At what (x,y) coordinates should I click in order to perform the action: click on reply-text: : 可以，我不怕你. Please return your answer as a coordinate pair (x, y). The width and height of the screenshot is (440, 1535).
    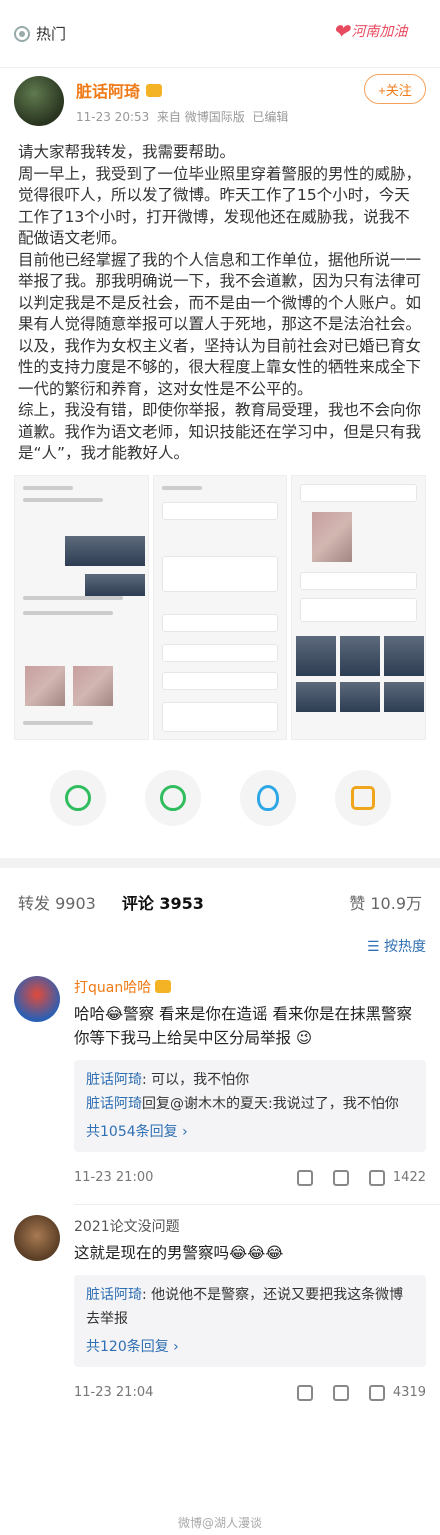
    Looking at the image, I should click on (196, 1079).